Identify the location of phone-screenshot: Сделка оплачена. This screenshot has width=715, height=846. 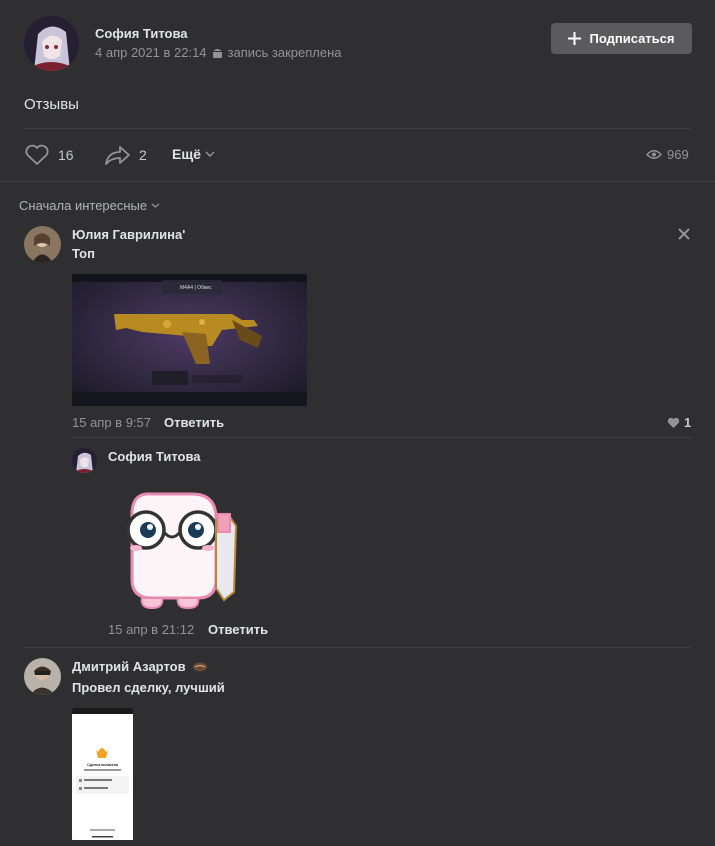
(102, 774).